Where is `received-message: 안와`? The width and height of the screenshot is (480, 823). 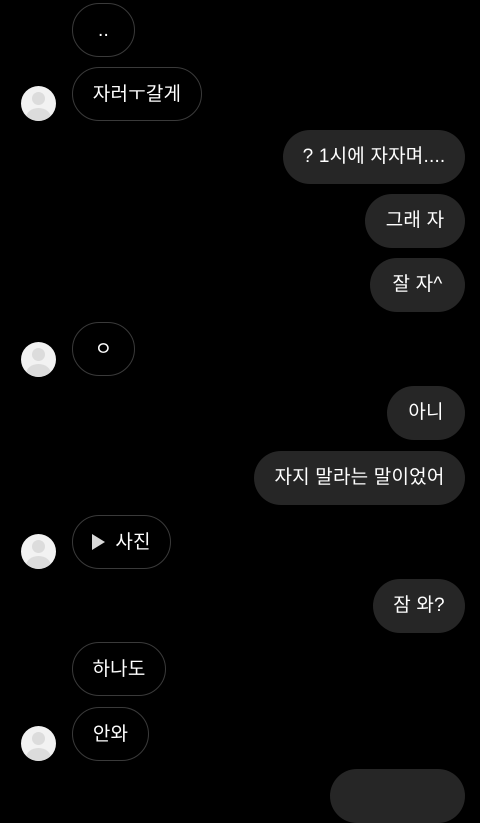
received-message: 안와 is located at coordinates (110, 734).